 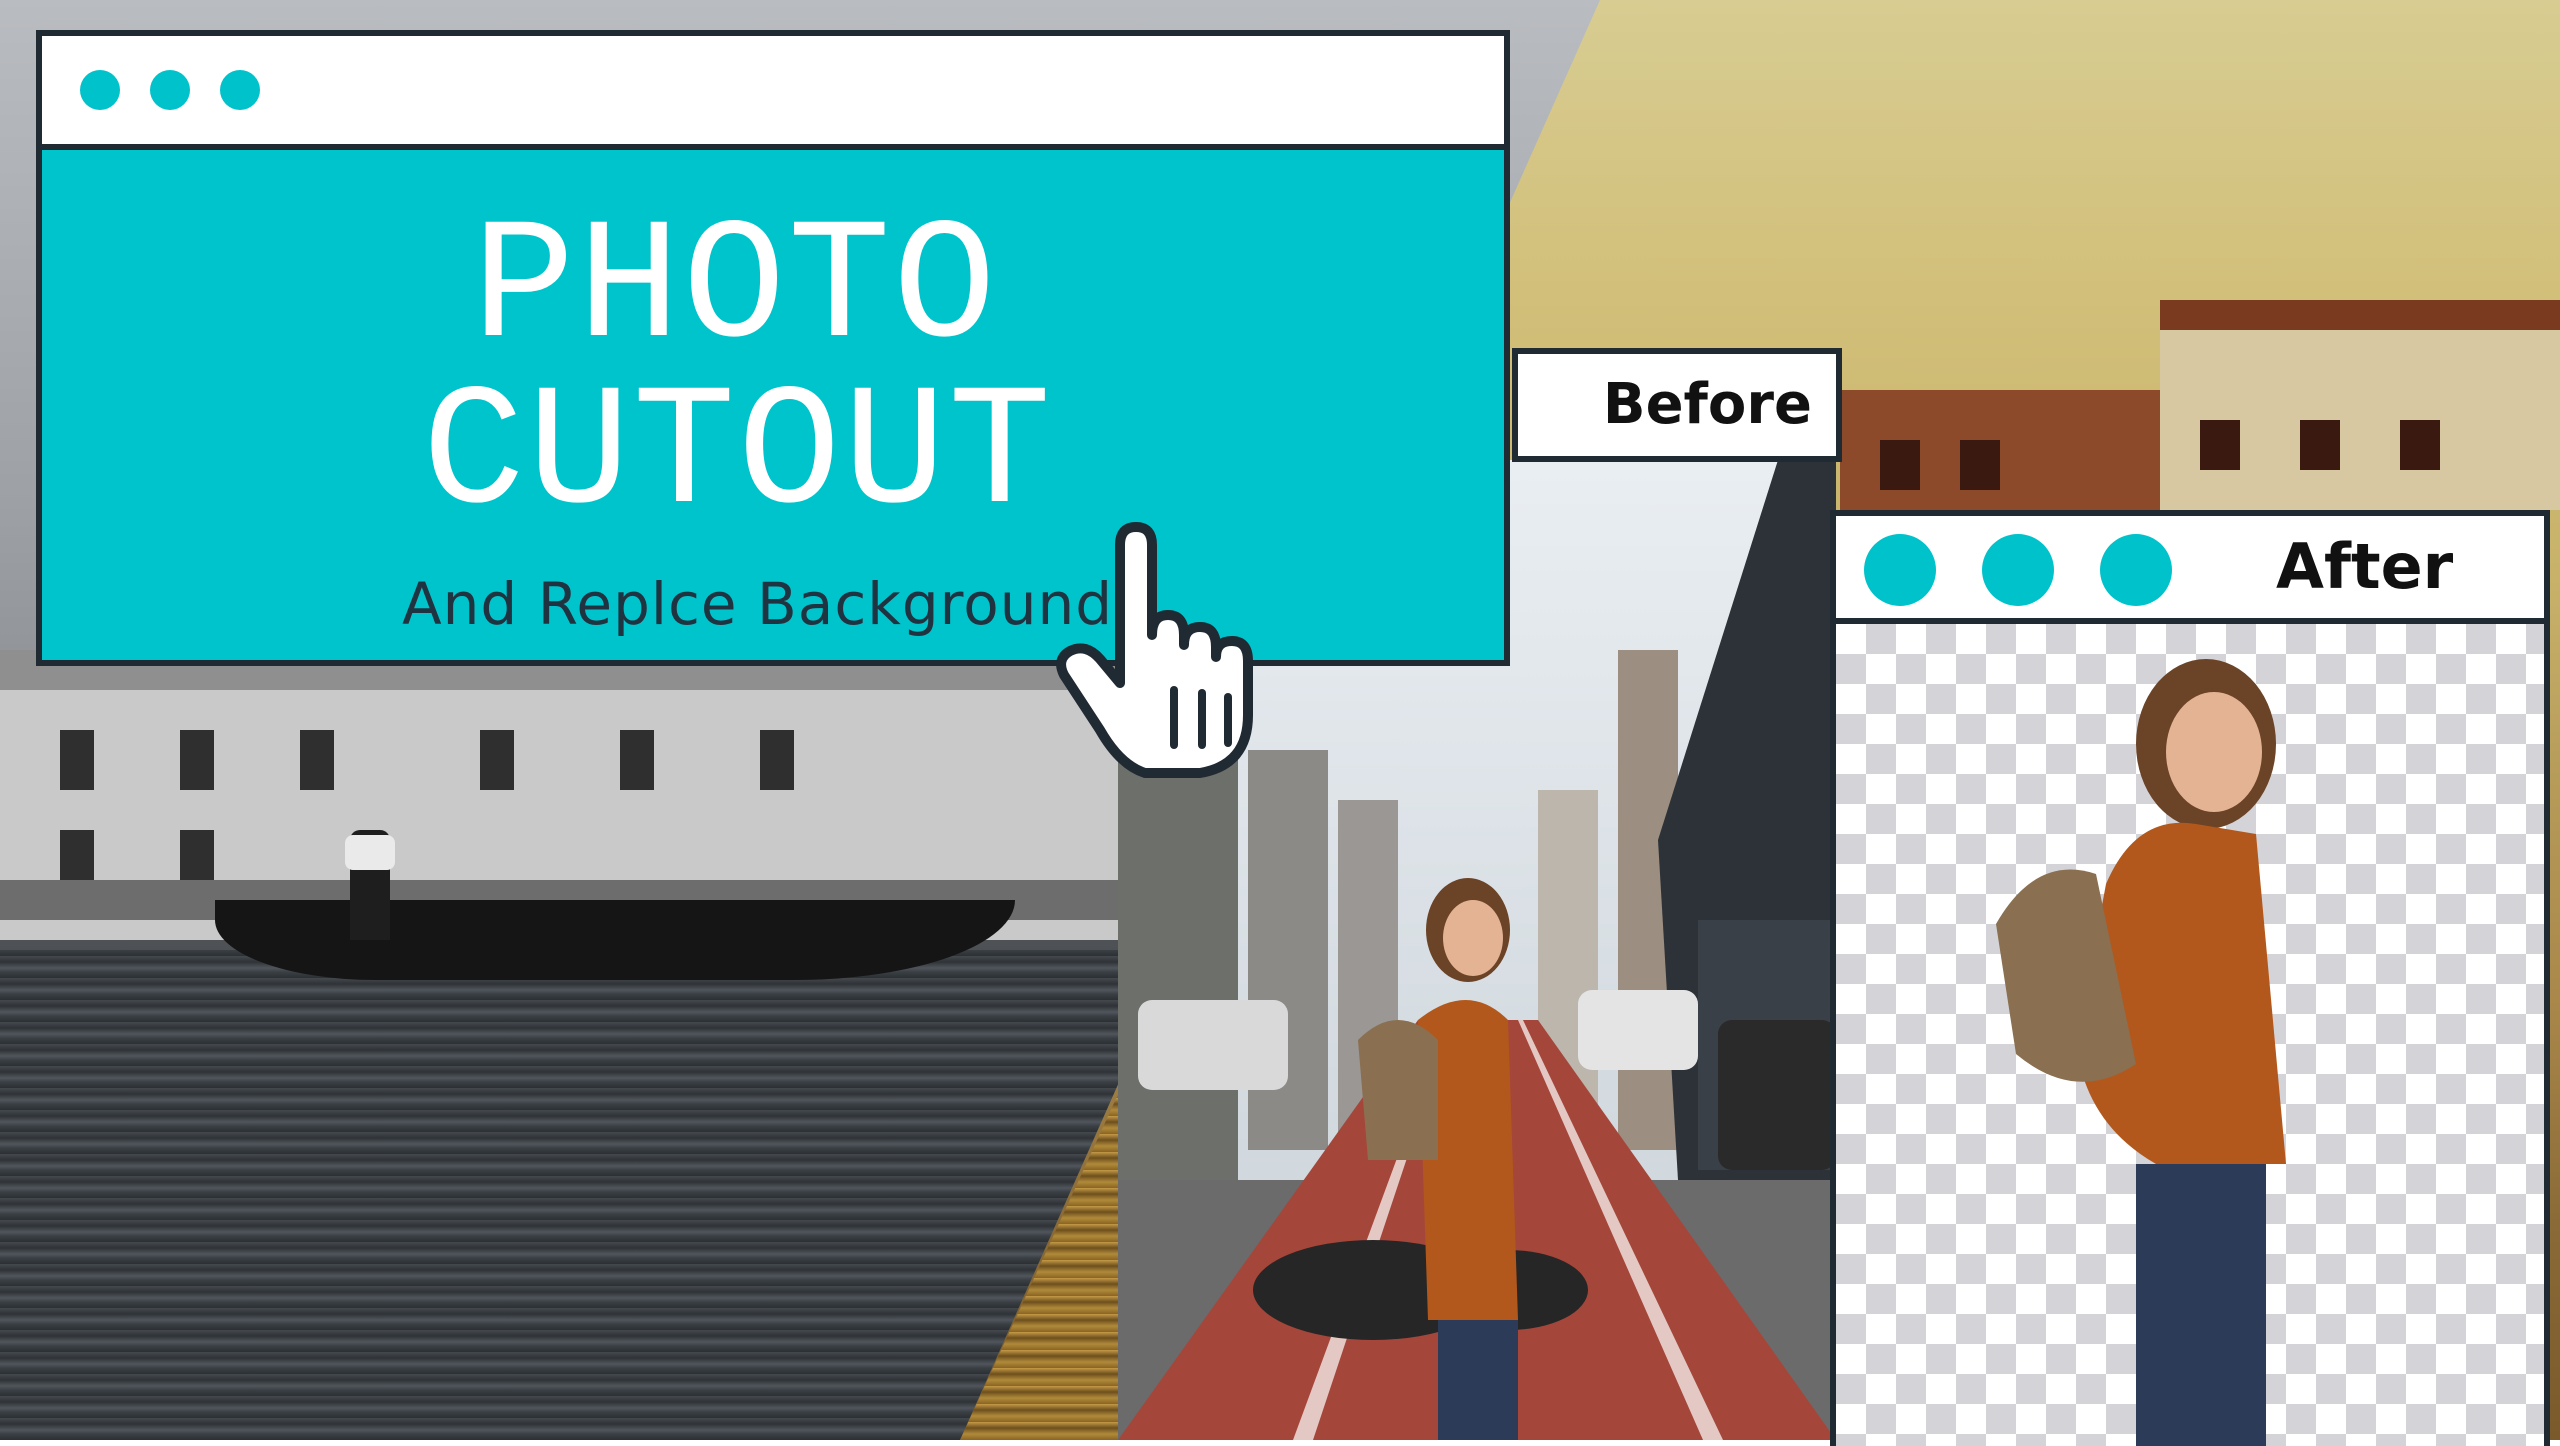 I want to click on title-line-1: PHOTO, so click(x=735, y=289).